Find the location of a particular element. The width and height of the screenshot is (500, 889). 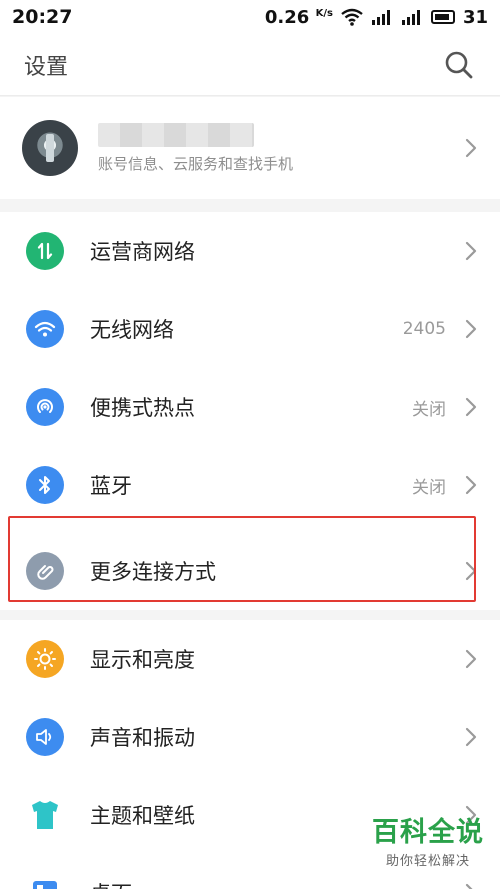

watermark-title: 百科全说 is located at coordinates (428, 832).